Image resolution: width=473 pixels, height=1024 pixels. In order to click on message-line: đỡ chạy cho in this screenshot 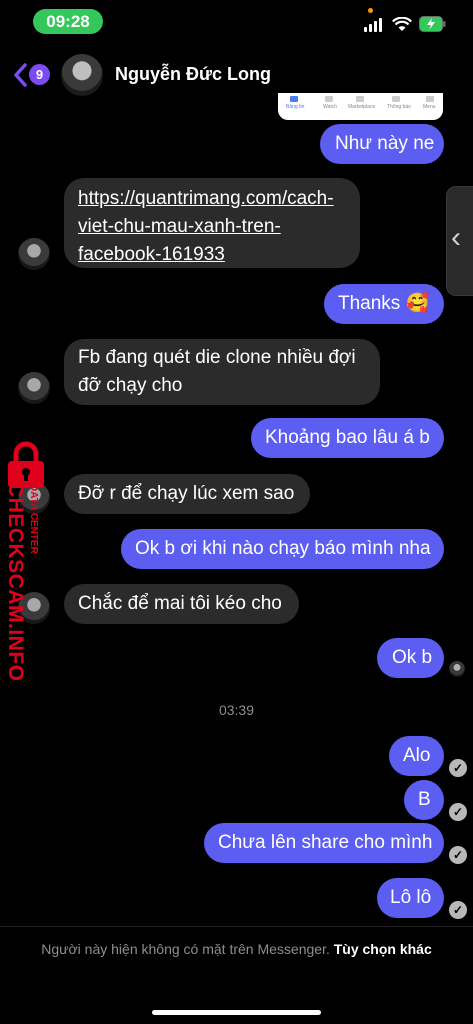, I will do `click(130, 385)`.